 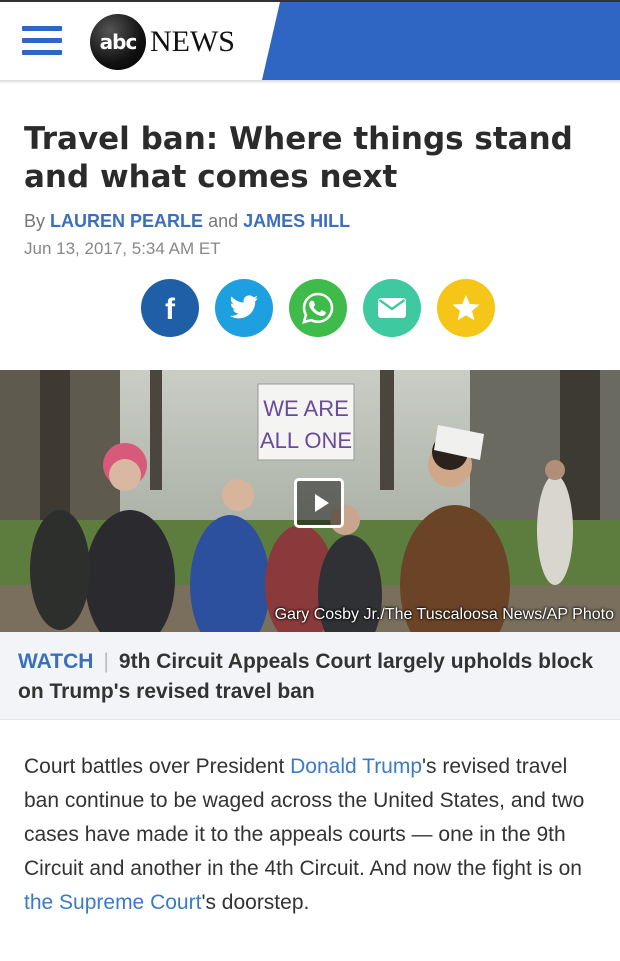 What do you see at coordinates (192, 41) in the screenshot?
I see `logo-news-text: NEWS` at bounding box center [192, 41].